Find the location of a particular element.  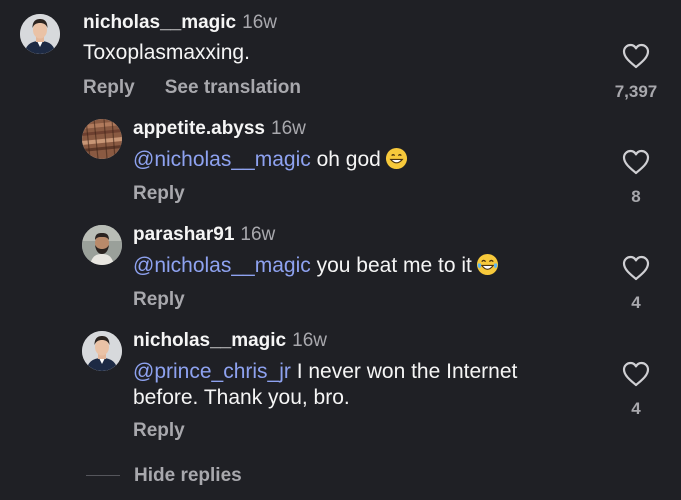

username: appetite.abyss is located at coordinates (199, 128).